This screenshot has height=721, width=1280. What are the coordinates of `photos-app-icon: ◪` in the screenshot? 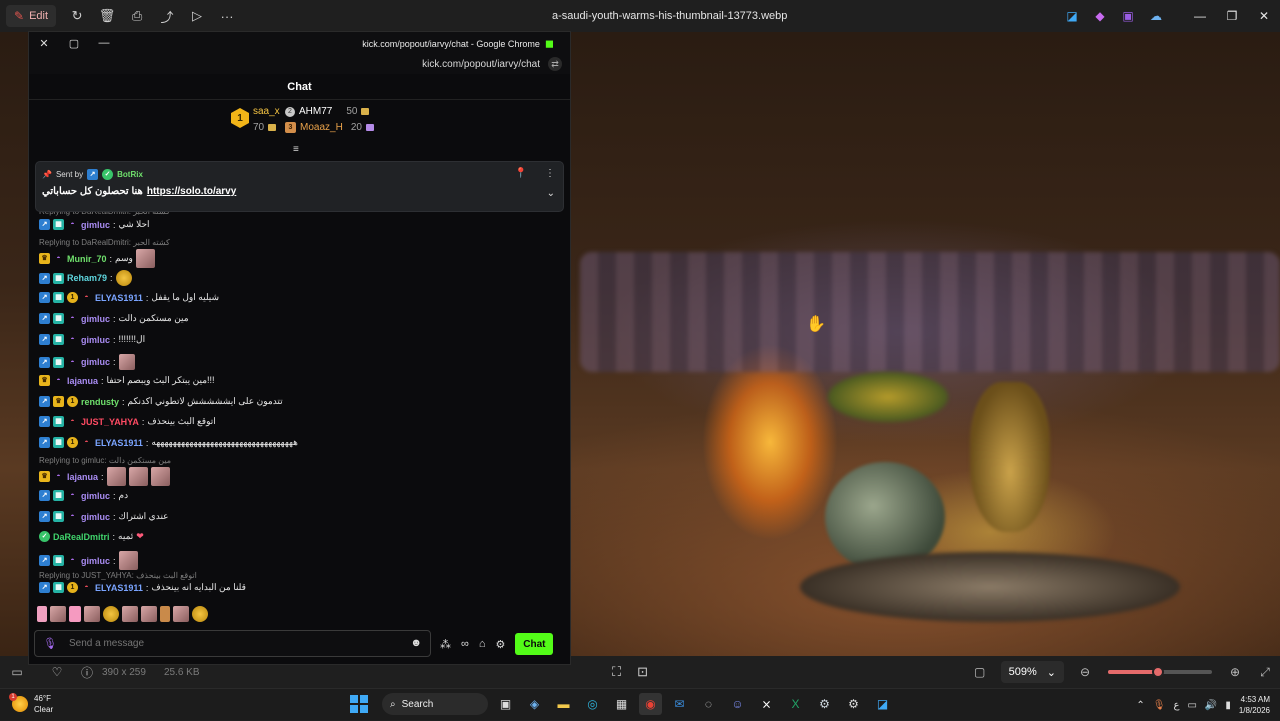 It's located at (882, 704).